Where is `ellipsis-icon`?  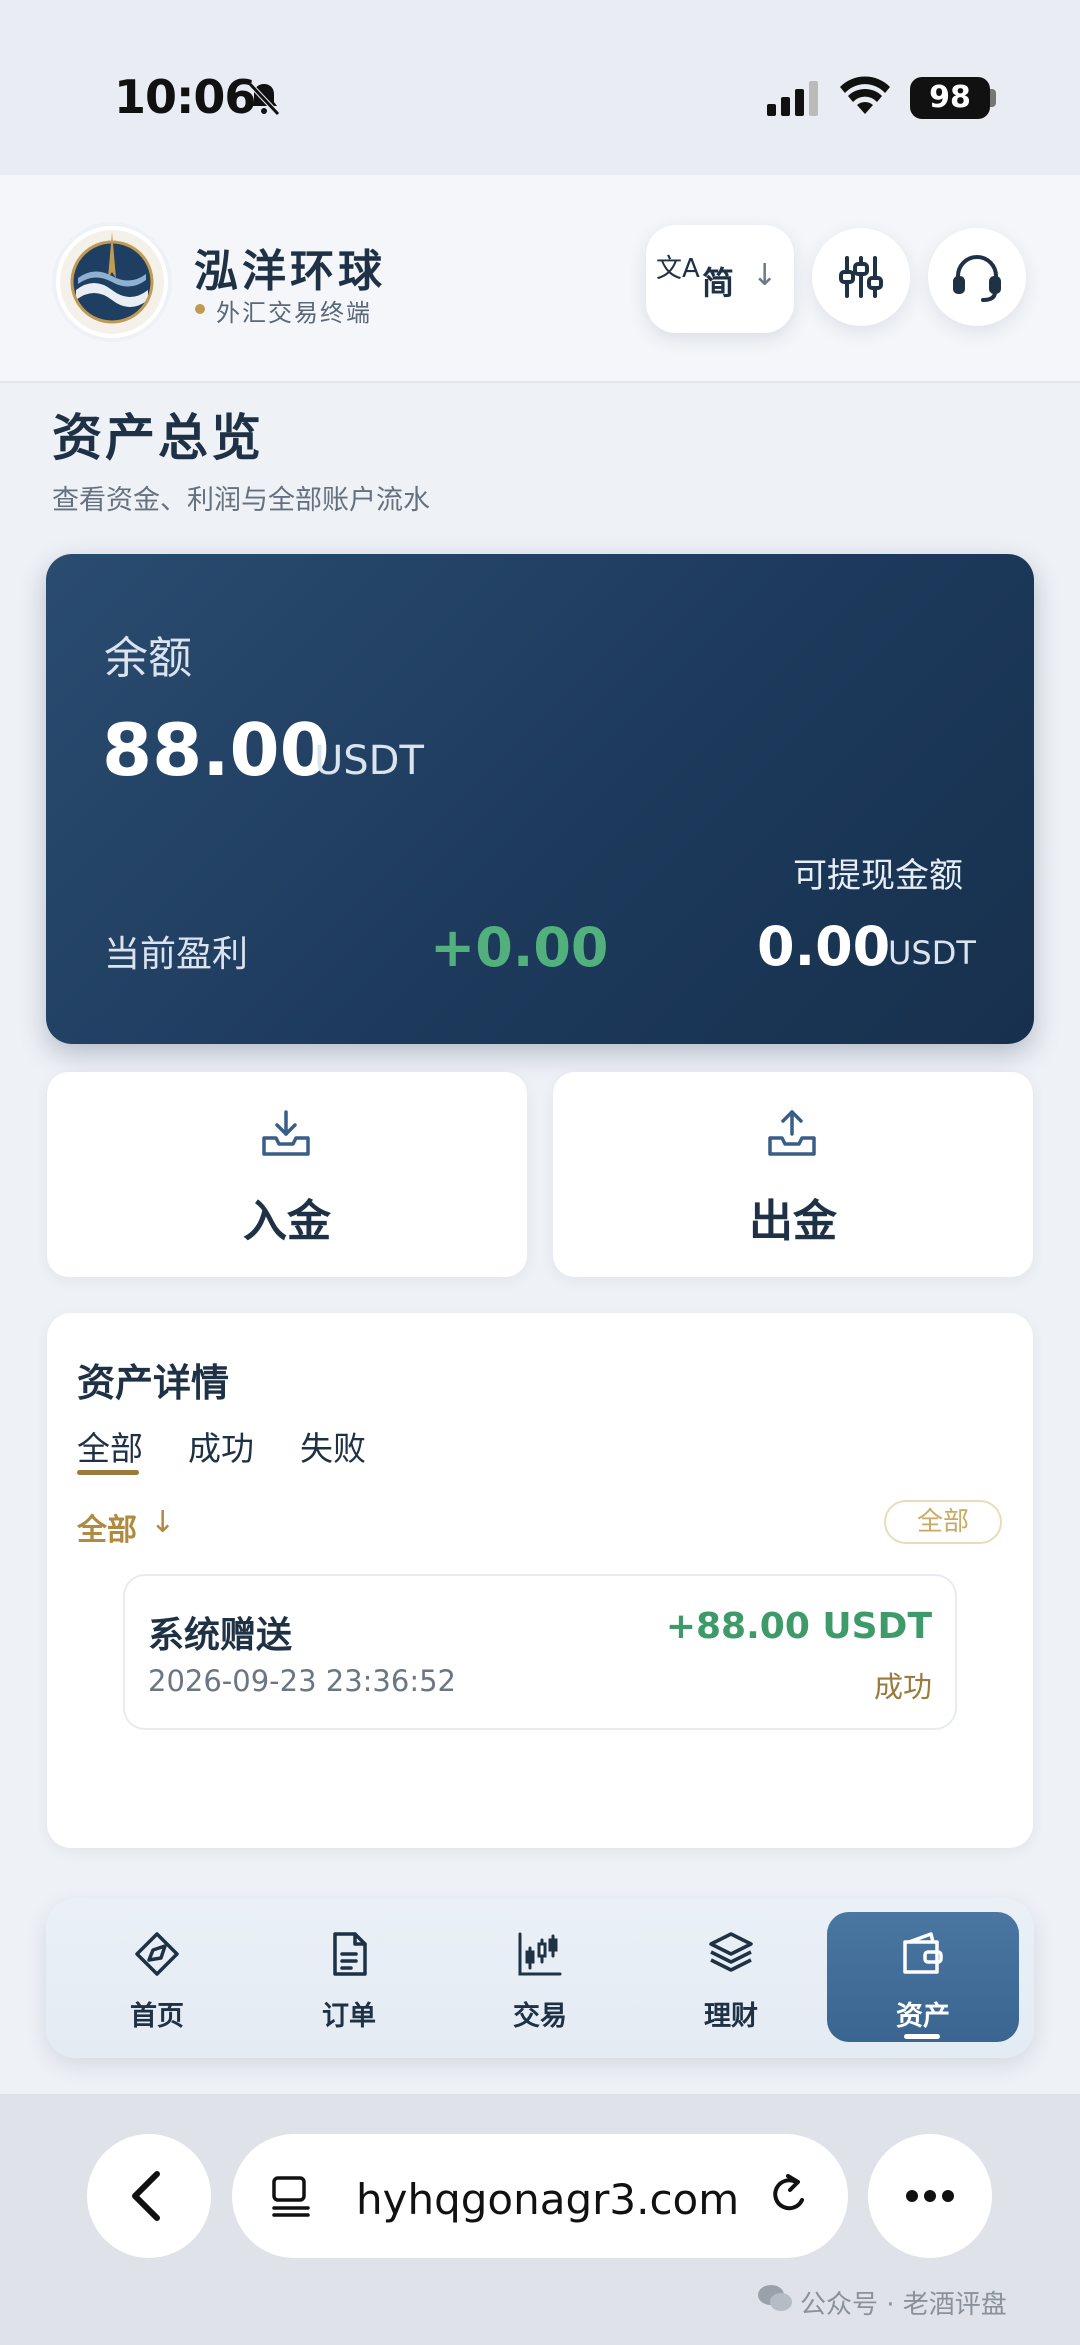
ellipsis-icon is located at coordinates (930, 2196).